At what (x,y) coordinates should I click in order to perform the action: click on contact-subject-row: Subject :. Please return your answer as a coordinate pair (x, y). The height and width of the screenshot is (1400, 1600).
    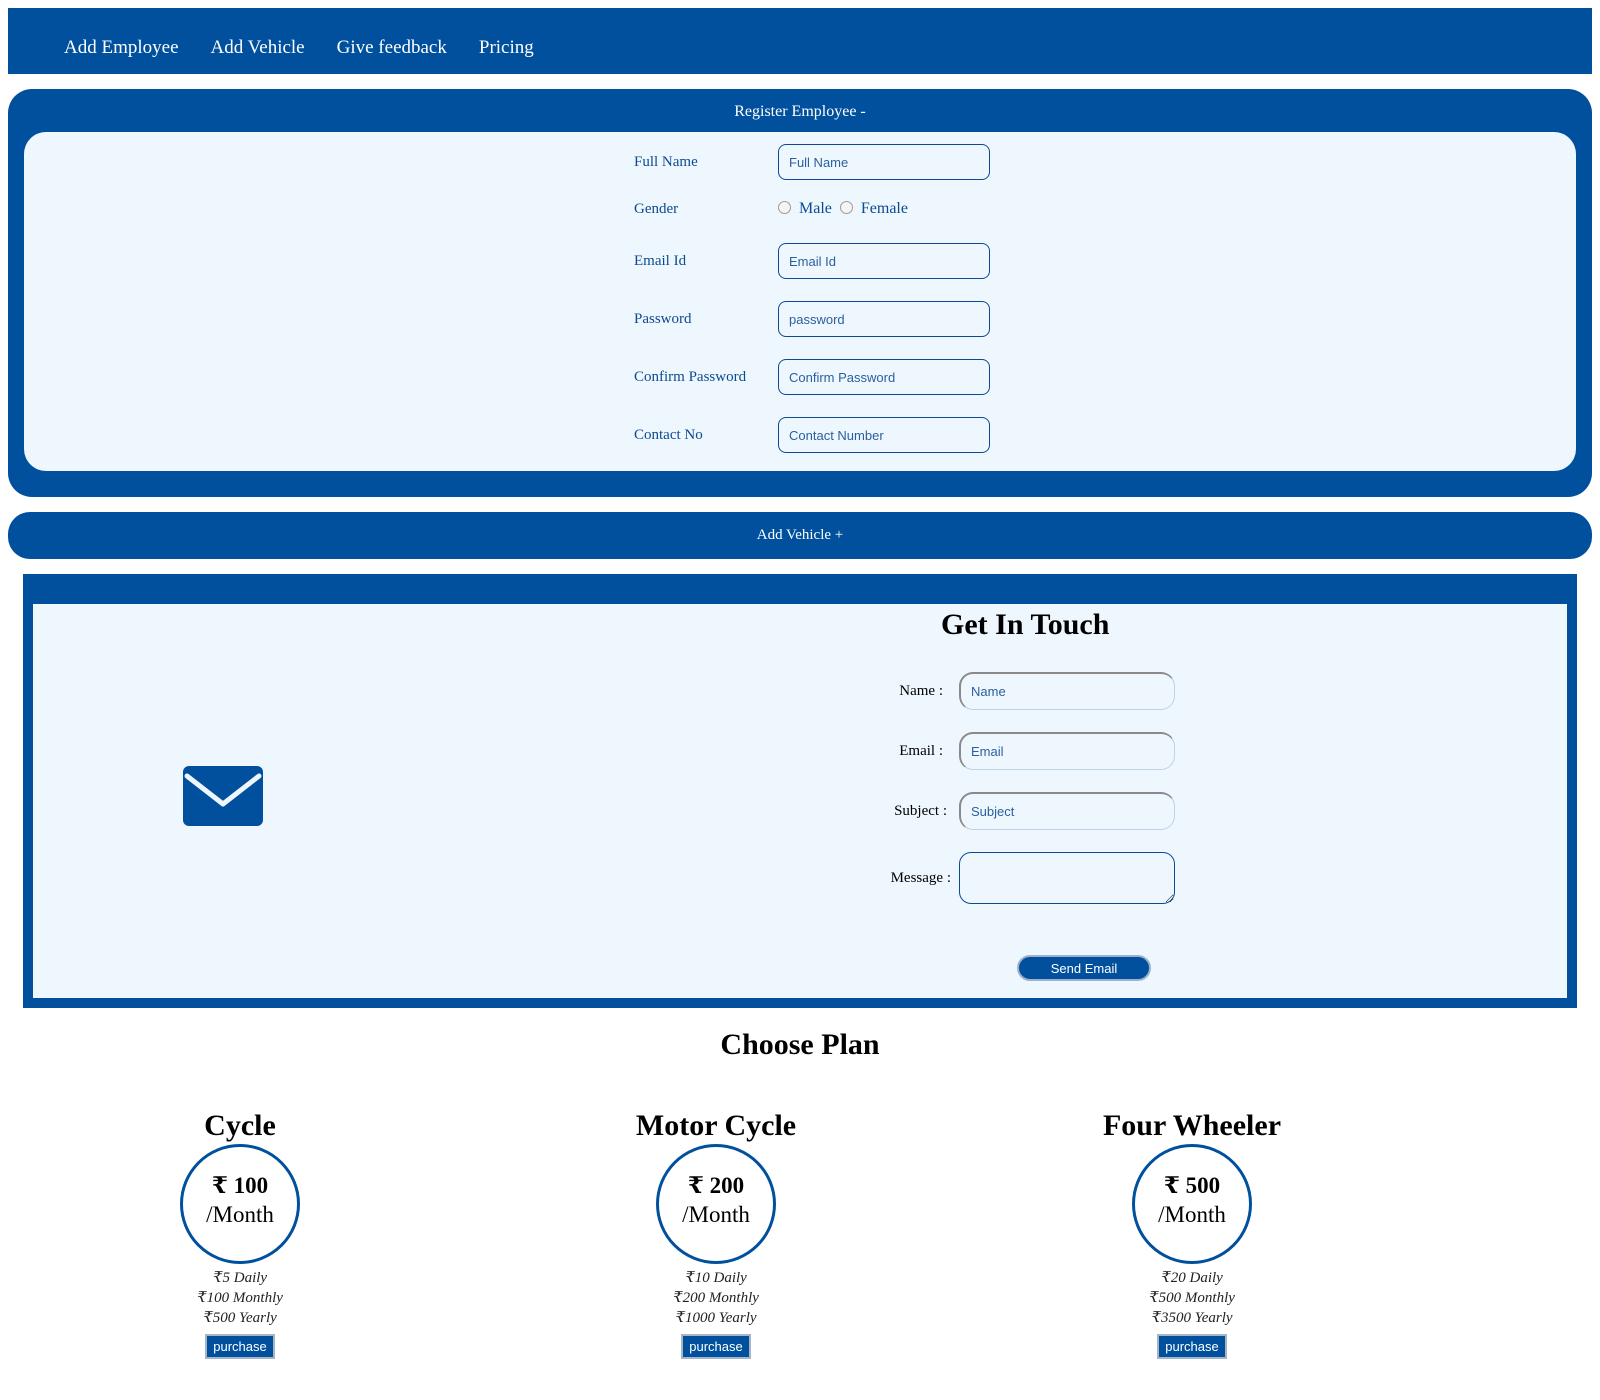
    Looking at the image, I should click on (1024, 811).